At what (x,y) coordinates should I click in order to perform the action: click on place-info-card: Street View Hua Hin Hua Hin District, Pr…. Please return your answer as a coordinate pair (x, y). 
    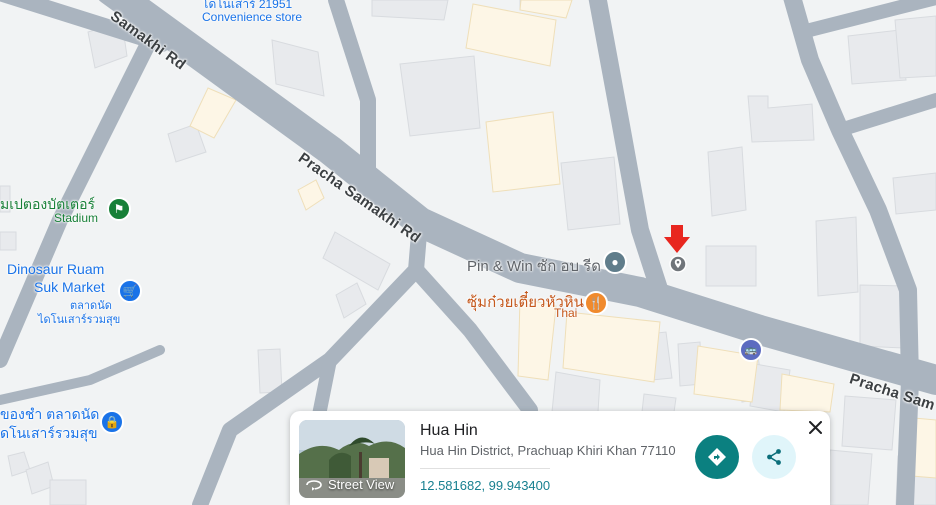
    Looking at the image, I should click on (560, 458).